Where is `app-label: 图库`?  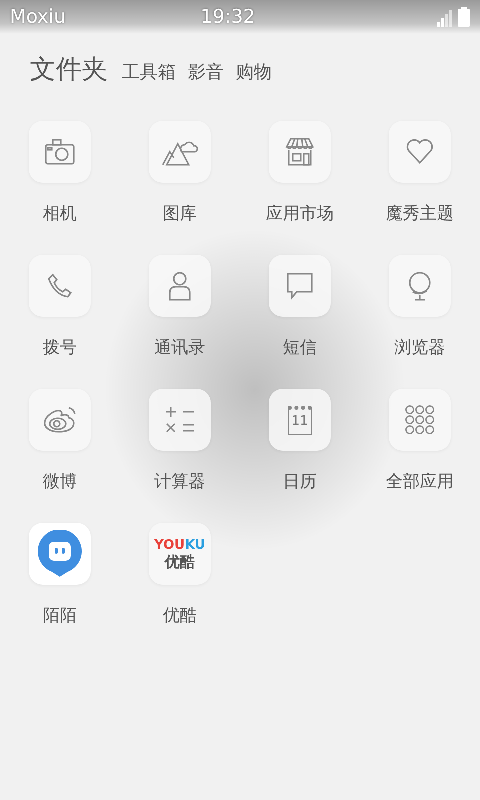
app-label: 图库 is located at coordinates (180, 214).